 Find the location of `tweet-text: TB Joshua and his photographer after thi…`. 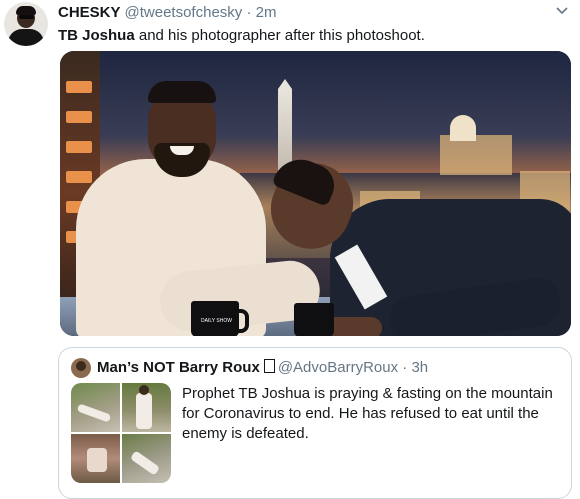

tweet-text: TB Joshua and his photographer after thi… is located at coordinates (241, 36).